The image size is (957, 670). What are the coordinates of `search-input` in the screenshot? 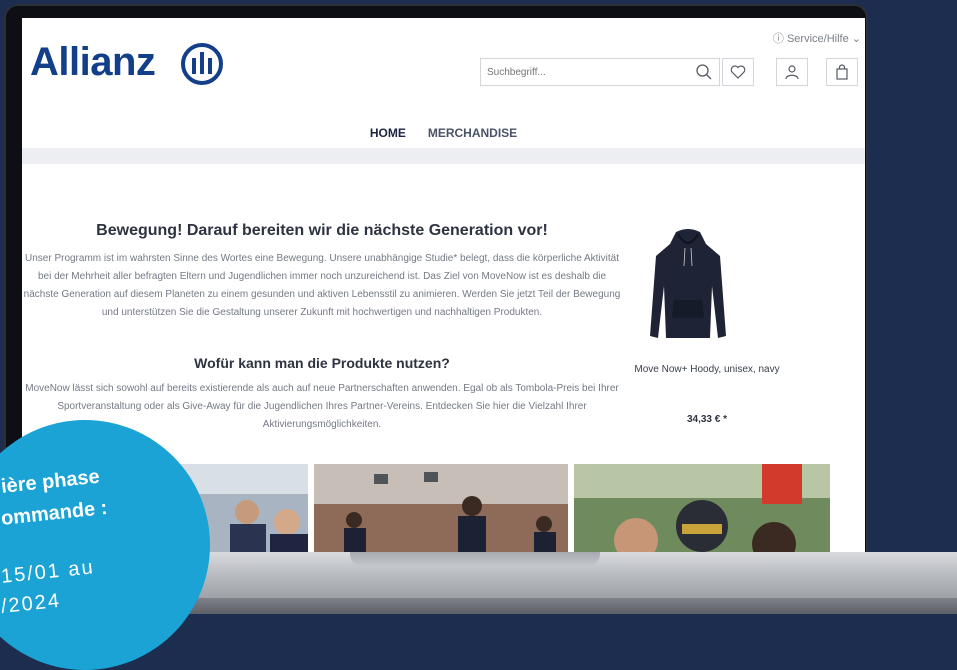 It's located at (582, 72).